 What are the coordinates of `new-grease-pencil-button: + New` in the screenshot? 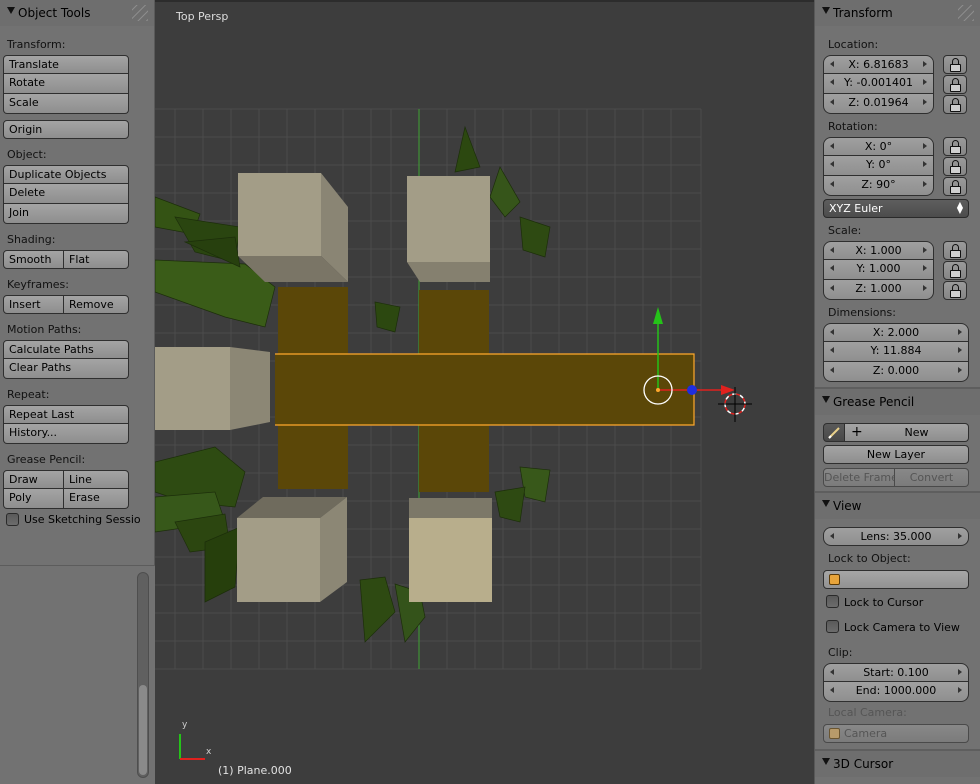 It's located at (907, 432).